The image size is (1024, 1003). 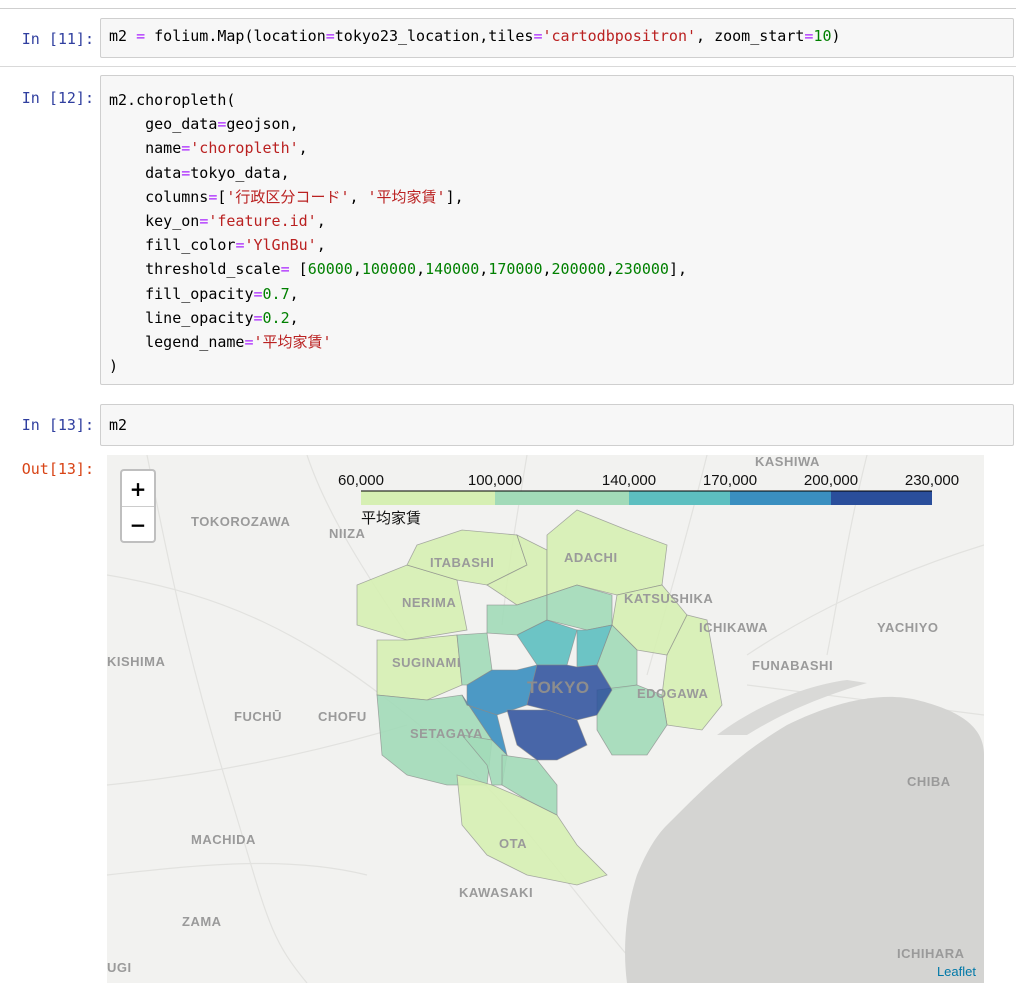 I want to click on label-niiza: NIIZA, so click(x=347, y=533).